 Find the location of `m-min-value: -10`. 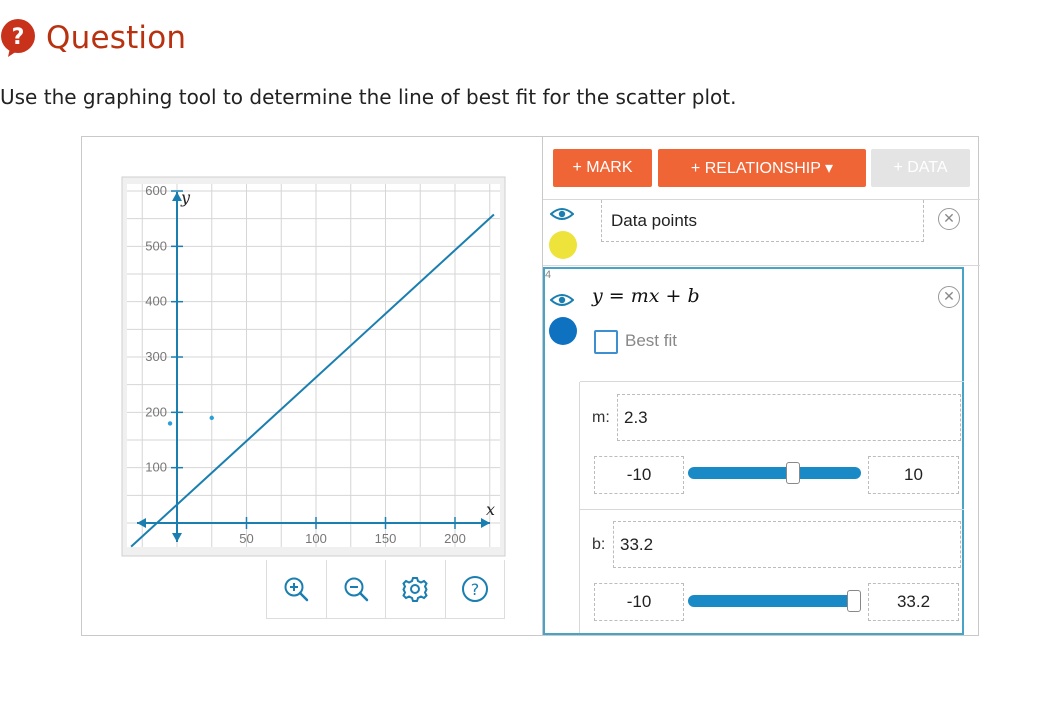

m-min-value: -10 is located at coordinates (639, 474).